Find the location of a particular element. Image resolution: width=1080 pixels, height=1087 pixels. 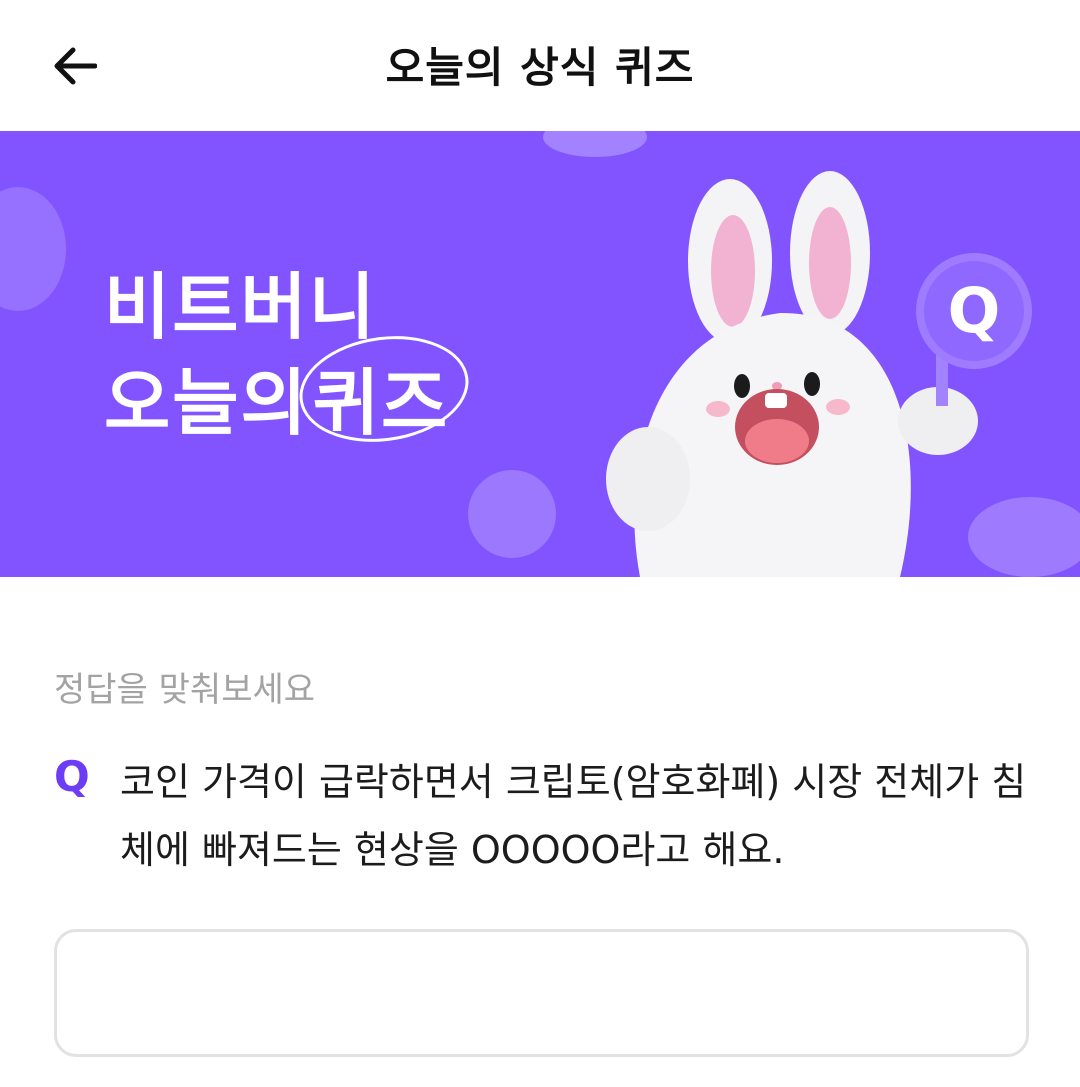

banner-heading-line1: 비트버니 is located at coordinates (240, 307).